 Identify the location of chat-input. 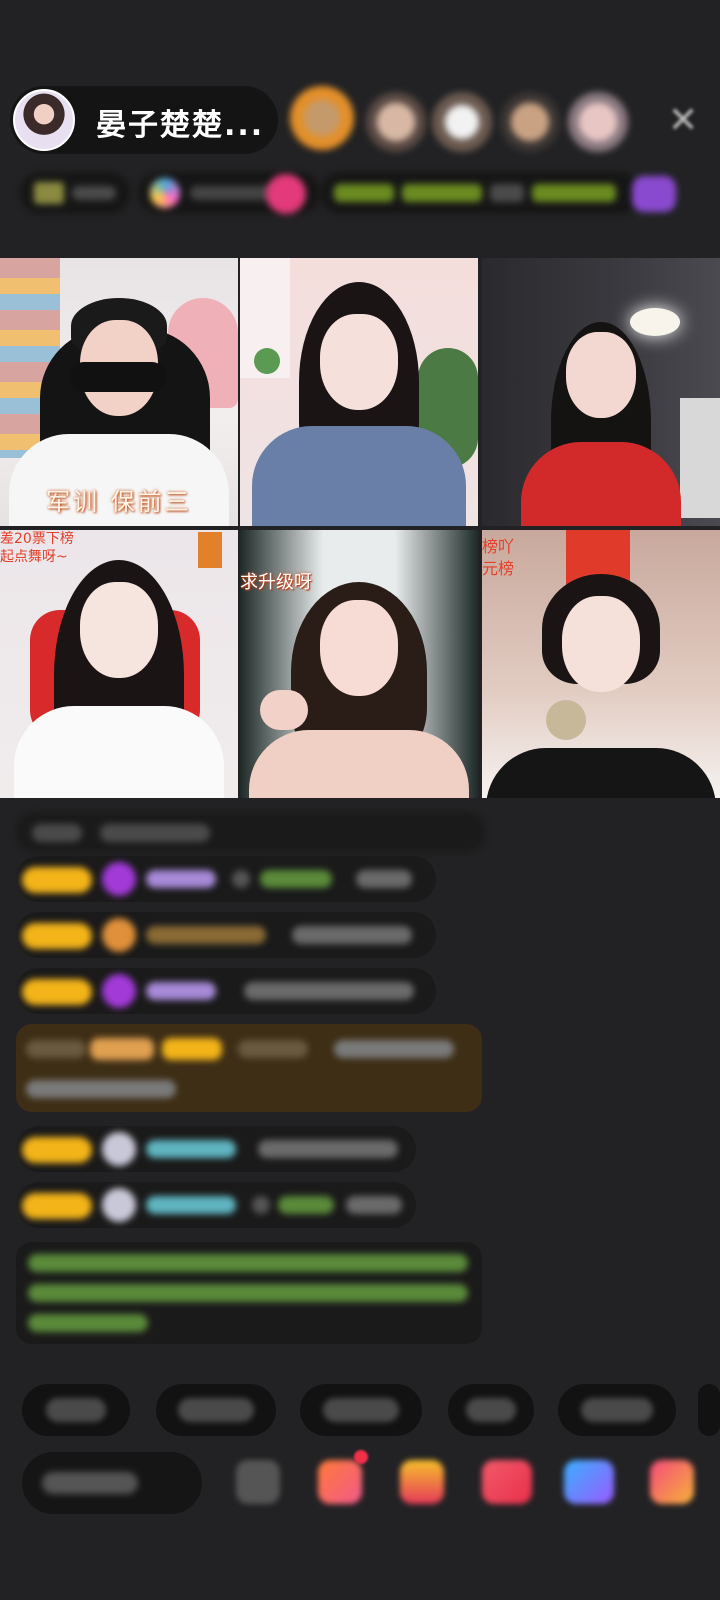
(112, 1483).